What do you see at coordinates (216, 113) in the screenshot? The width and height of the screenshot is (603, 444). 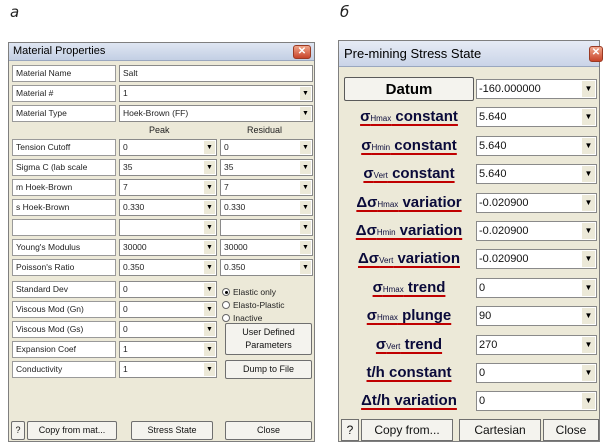 I see `material-type-select: Hoek-Brown (FF) ▼` at bounding box center [216, 113].